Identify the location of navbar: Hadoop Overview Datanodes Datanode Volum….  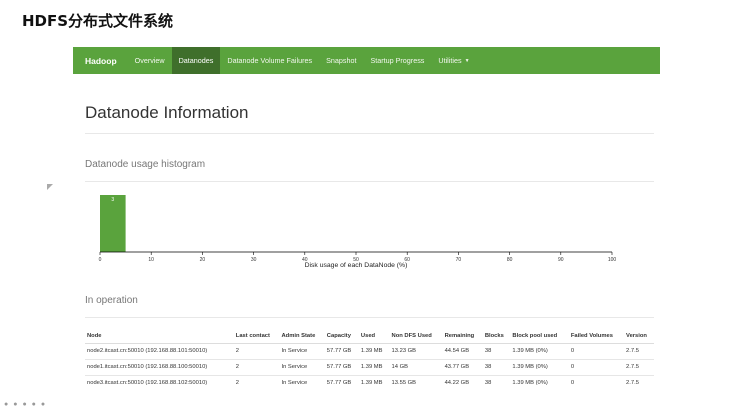
(366, 60).